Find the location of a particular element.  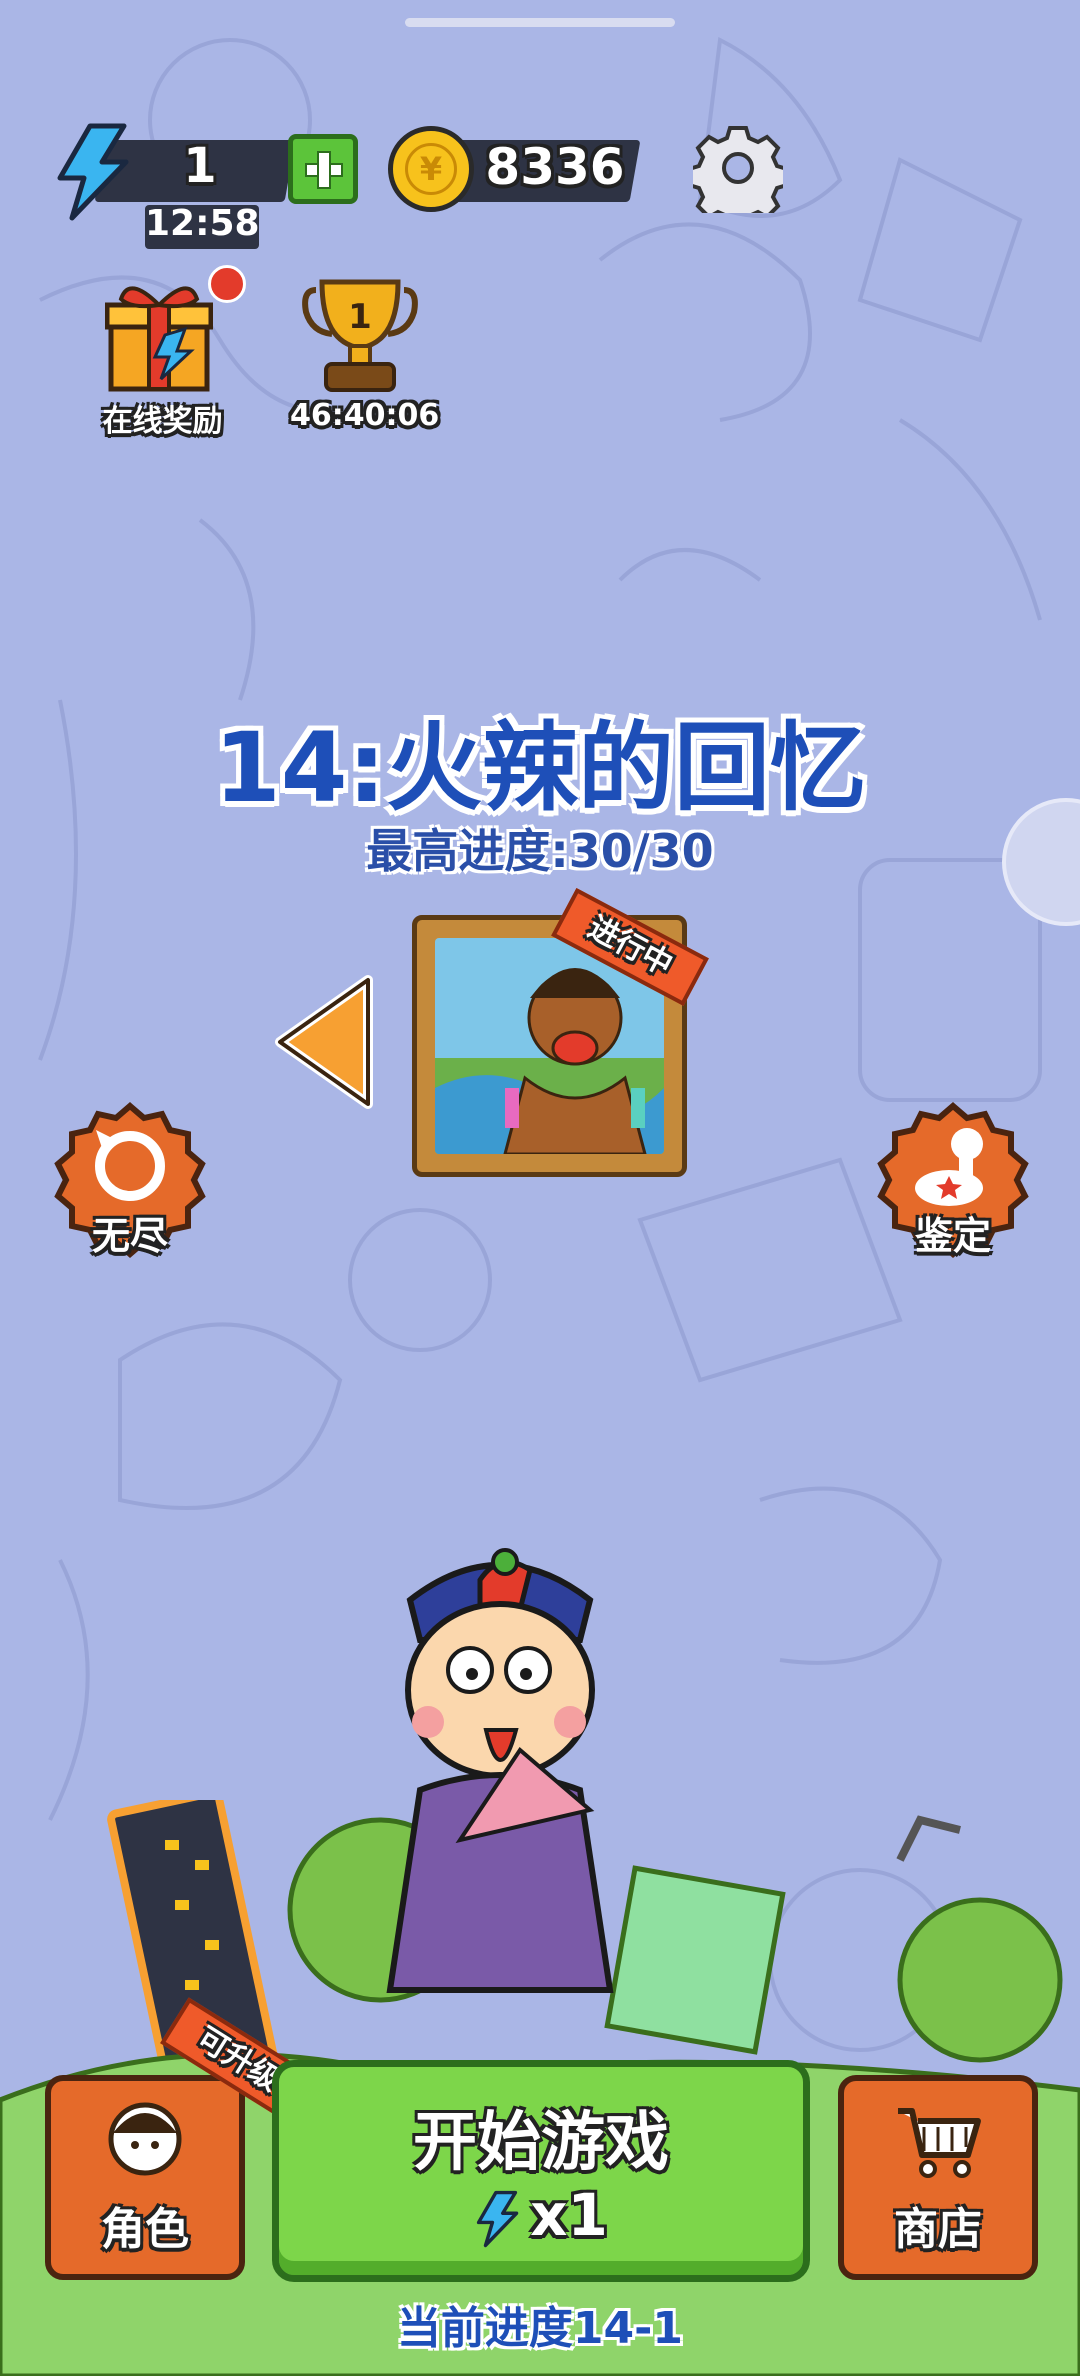

coin-icon: ¥ is located at coordinates (431, 169).